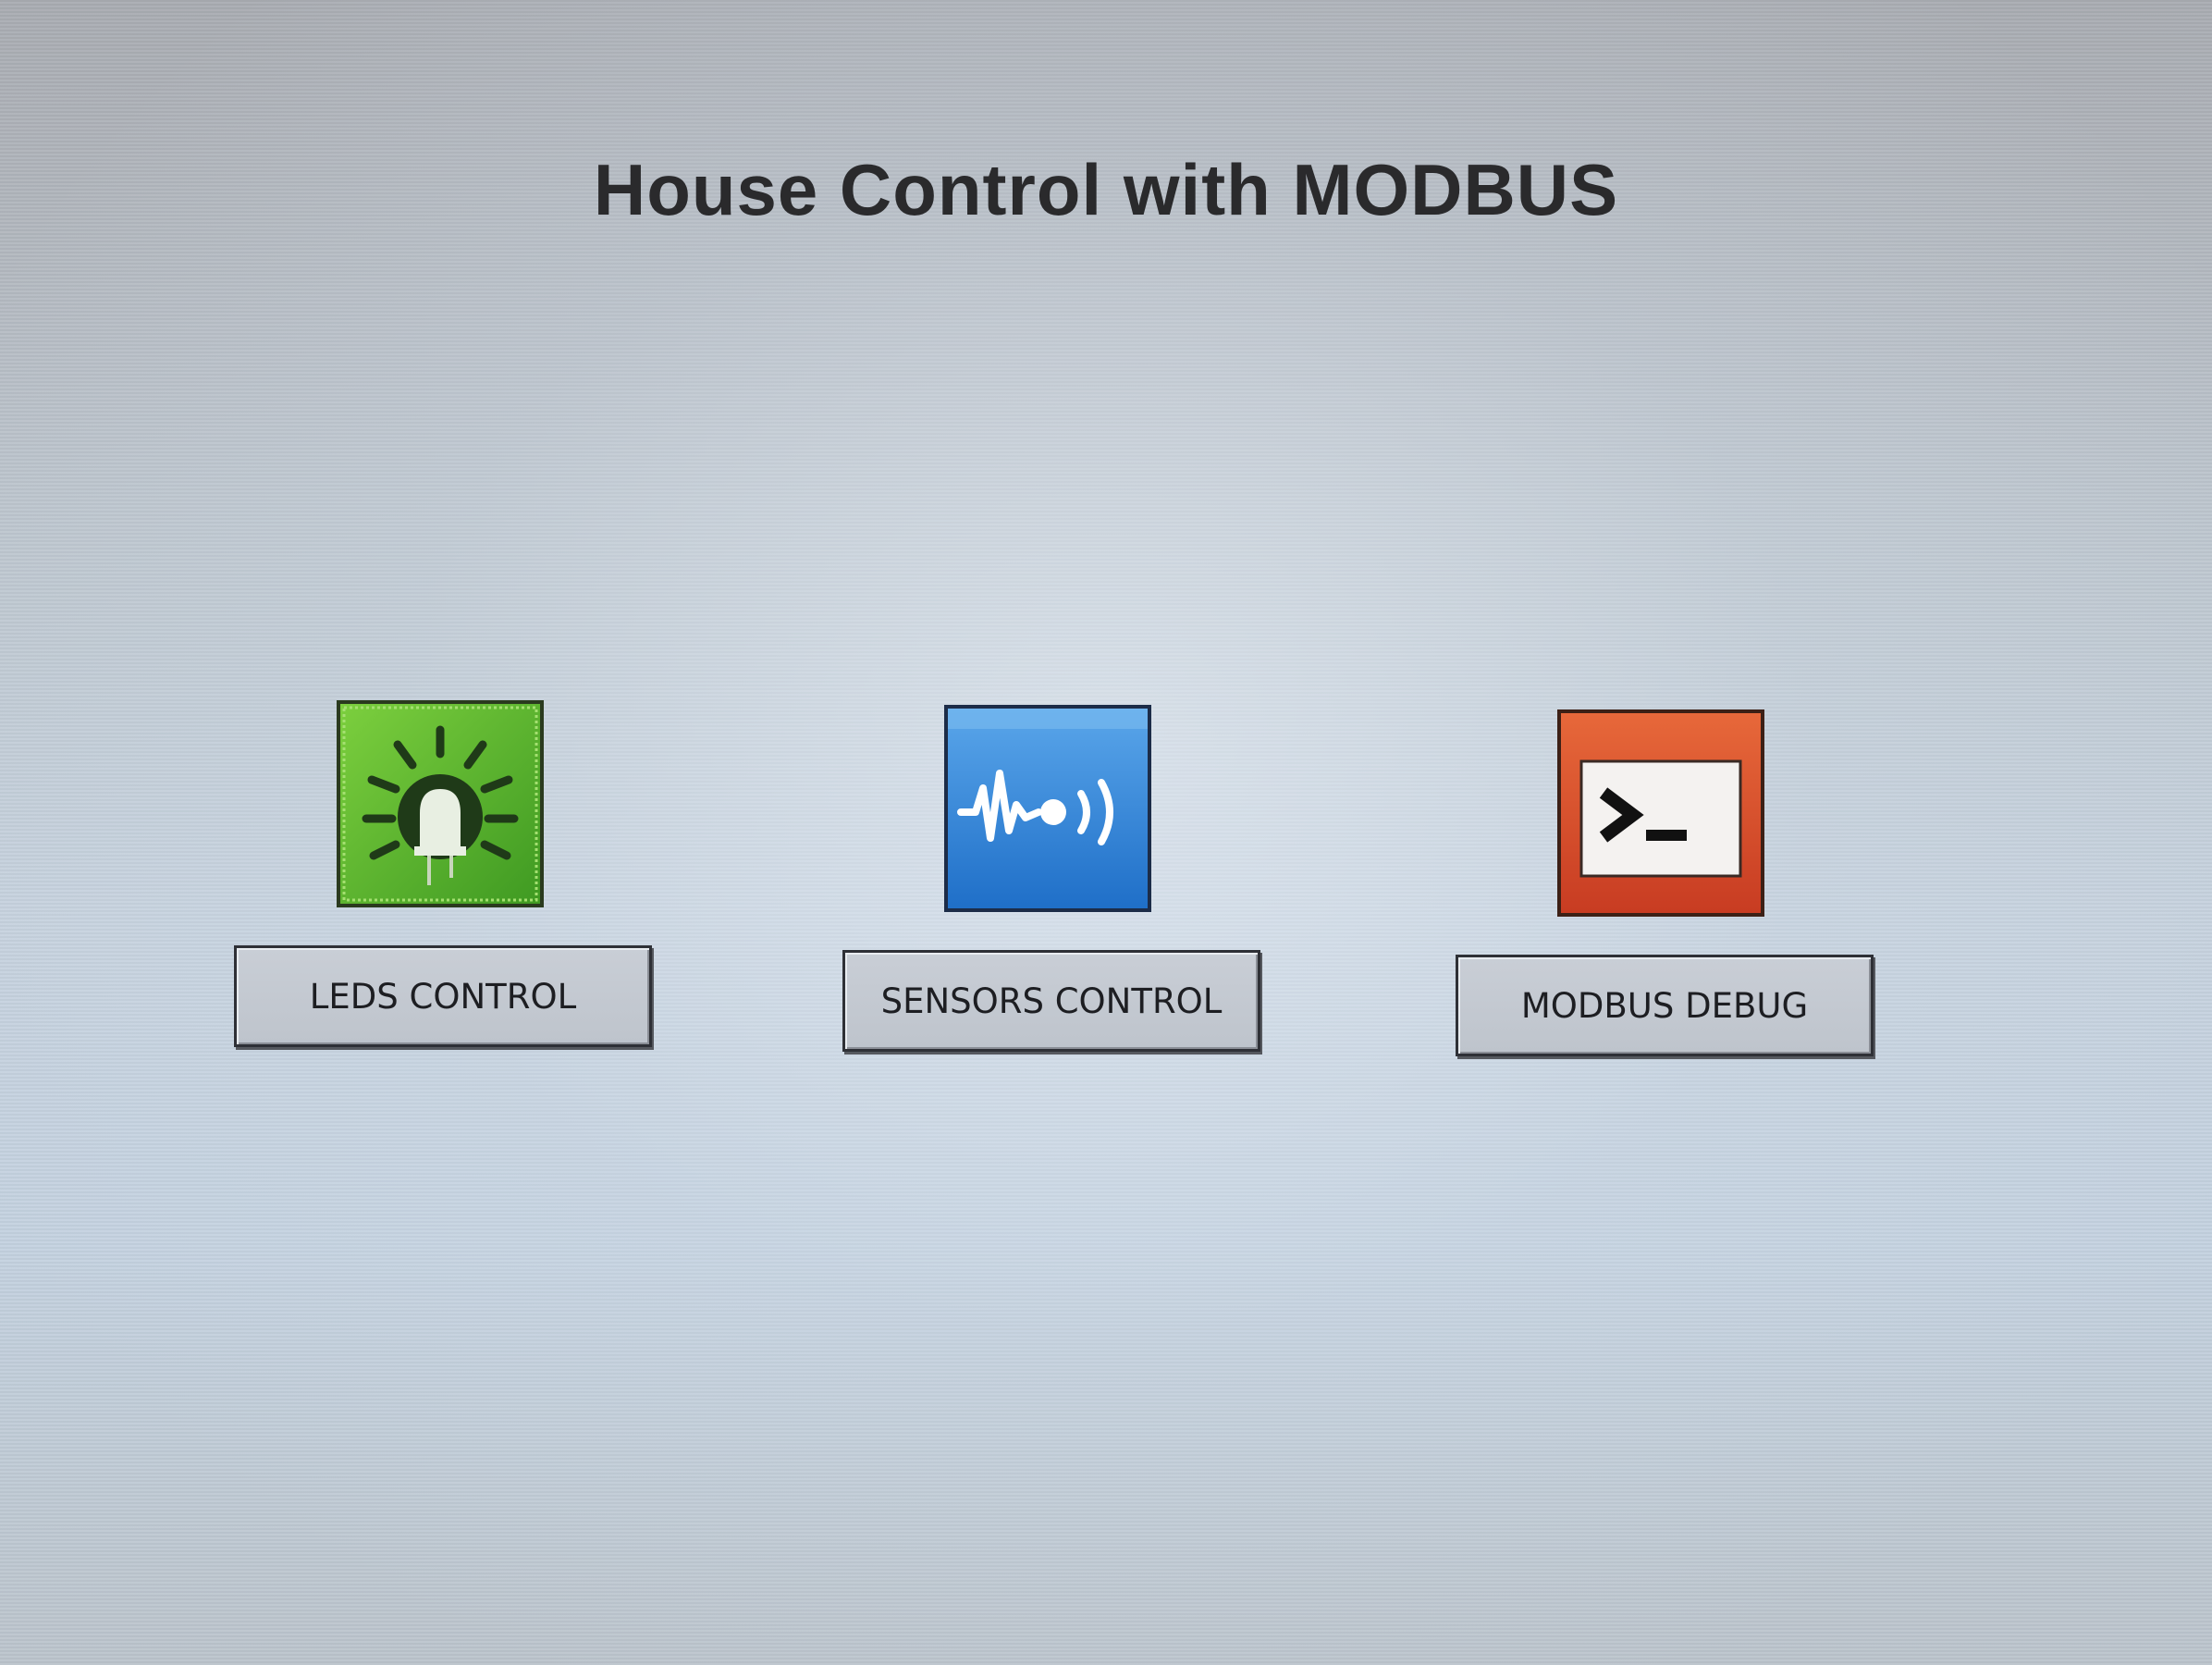  Describe the element at coordinates (443, 996) in the screenshot. I see `leds-control-button: LEDS CONTROL` at that location.